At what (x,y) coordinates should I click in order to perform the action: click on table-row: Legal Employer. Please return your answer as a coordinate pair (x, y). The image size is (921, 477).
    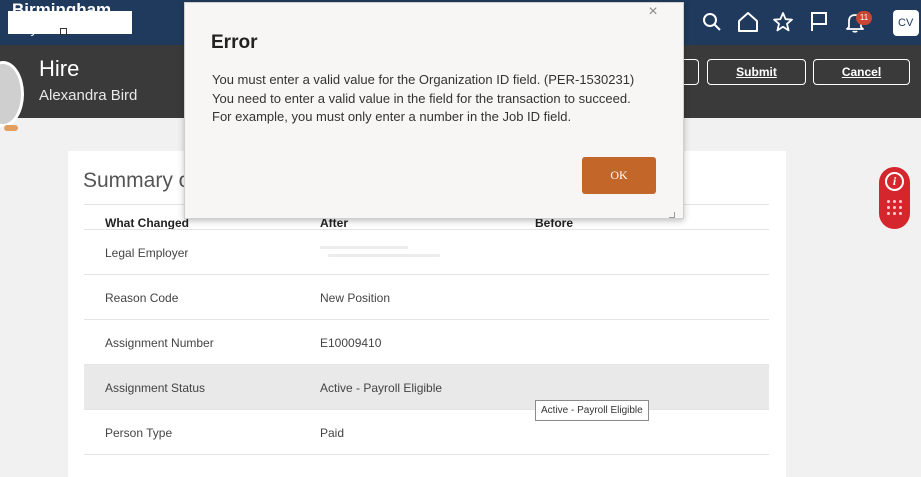
    Looking at the image, I should click on (426, 252).